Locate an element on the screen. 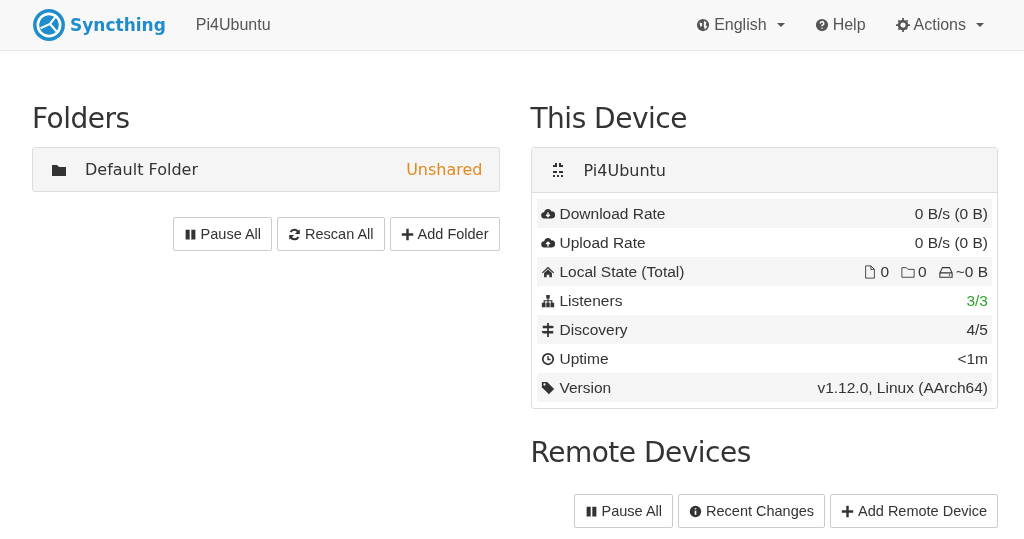 This screenshot has height=539, width=1024. nav-menu-item: English is located at coordinates (740, 25).